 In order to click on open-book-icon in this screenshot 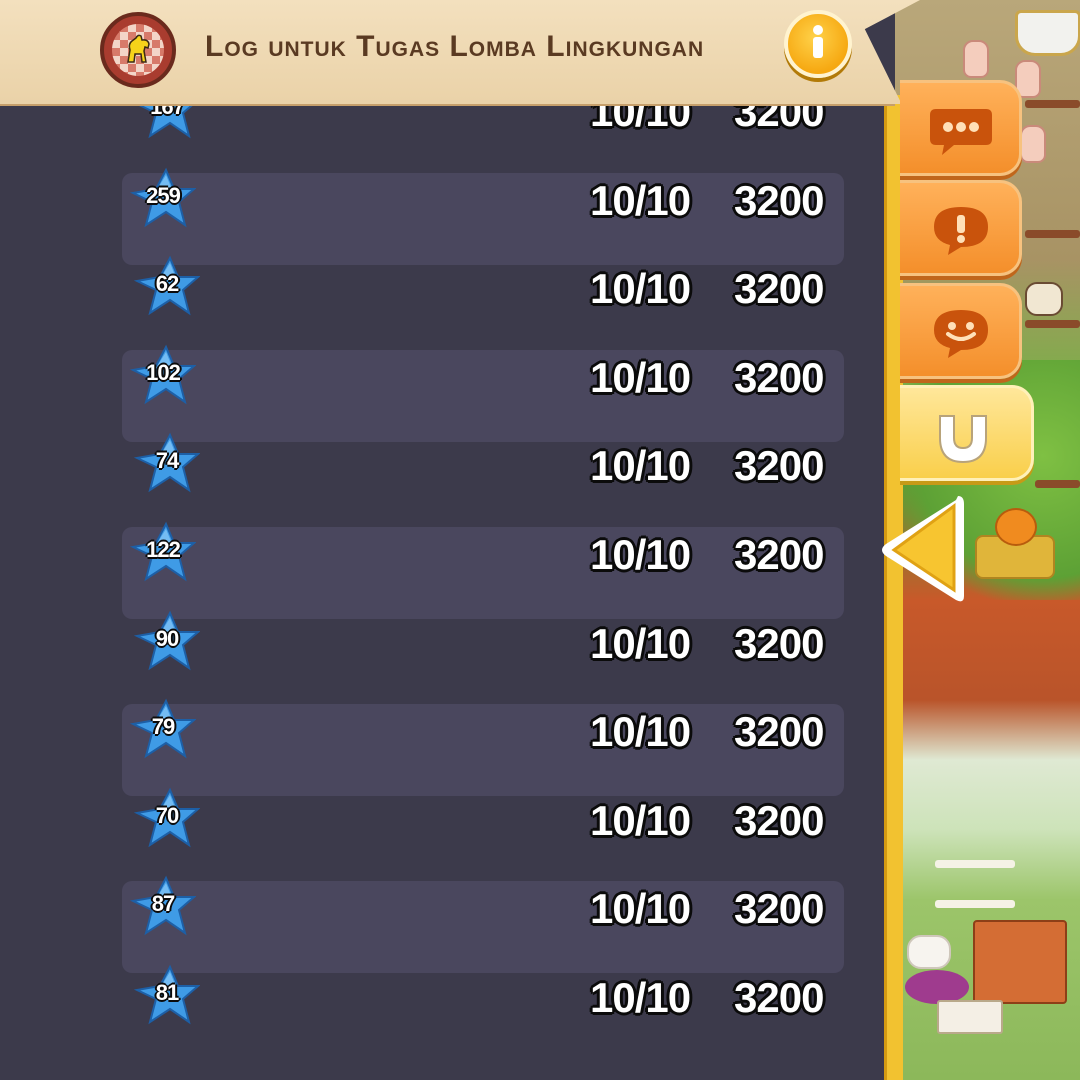, I will do `click(970, 1017)`.